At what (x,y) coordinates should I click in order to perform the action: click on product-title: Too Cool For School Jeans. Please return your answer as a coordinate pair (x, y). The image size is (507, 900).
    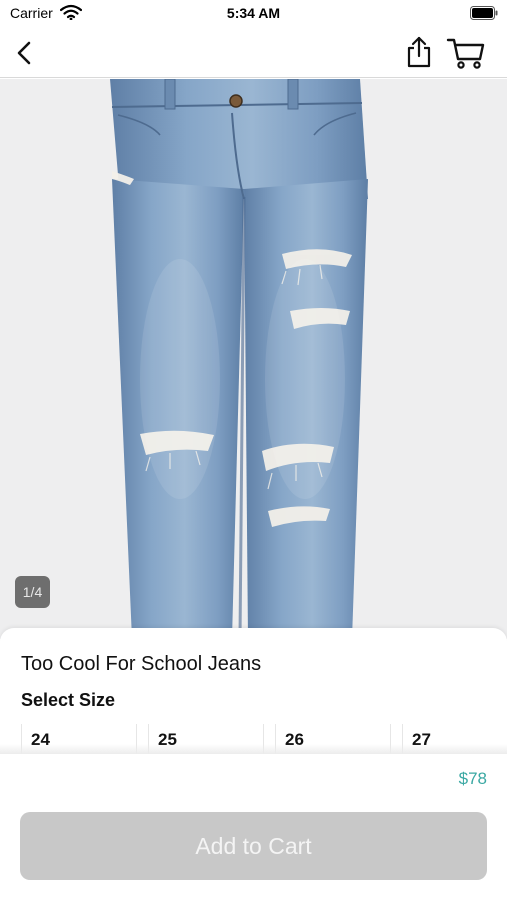
    Looking at the image, I should click on (141, 664).